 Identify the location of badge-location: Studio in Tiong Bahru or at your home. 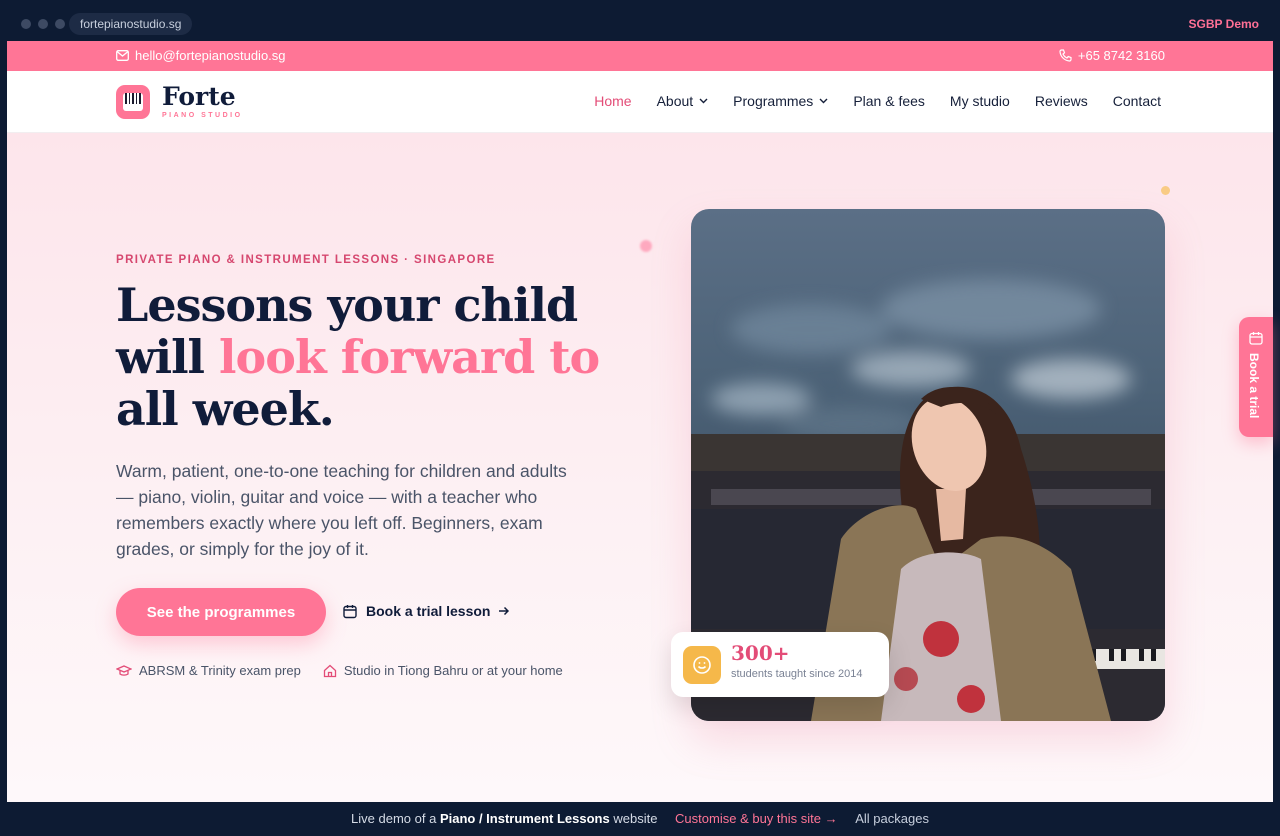
(443, 670).